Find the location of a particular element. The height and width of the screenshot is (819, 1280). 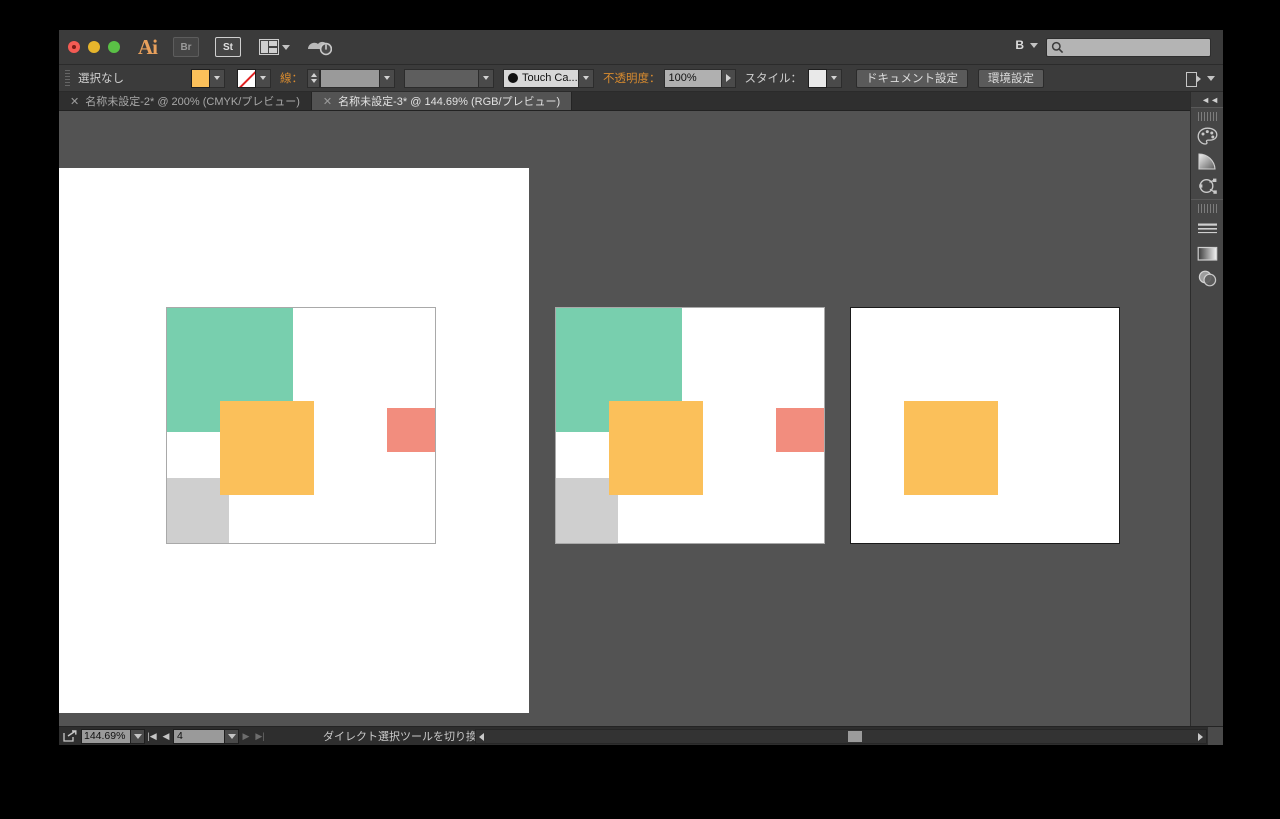

horizontal-scroll-thumb is located at coordinates (855, 736).